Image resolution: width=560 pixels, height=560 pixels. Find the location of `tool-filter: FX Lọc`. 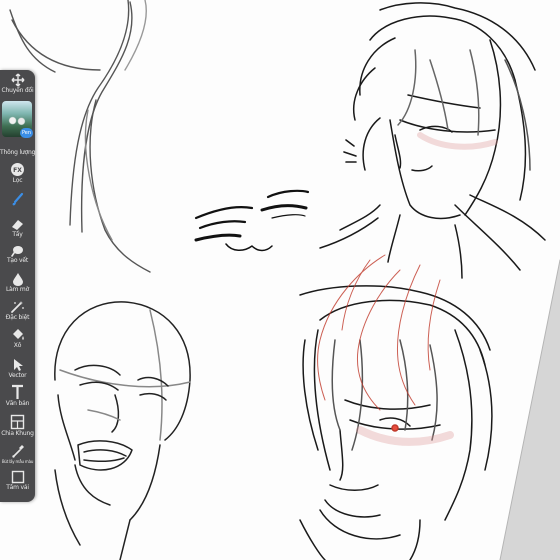

tool-filter: FX Lọc is located at coordinates (17, 173).